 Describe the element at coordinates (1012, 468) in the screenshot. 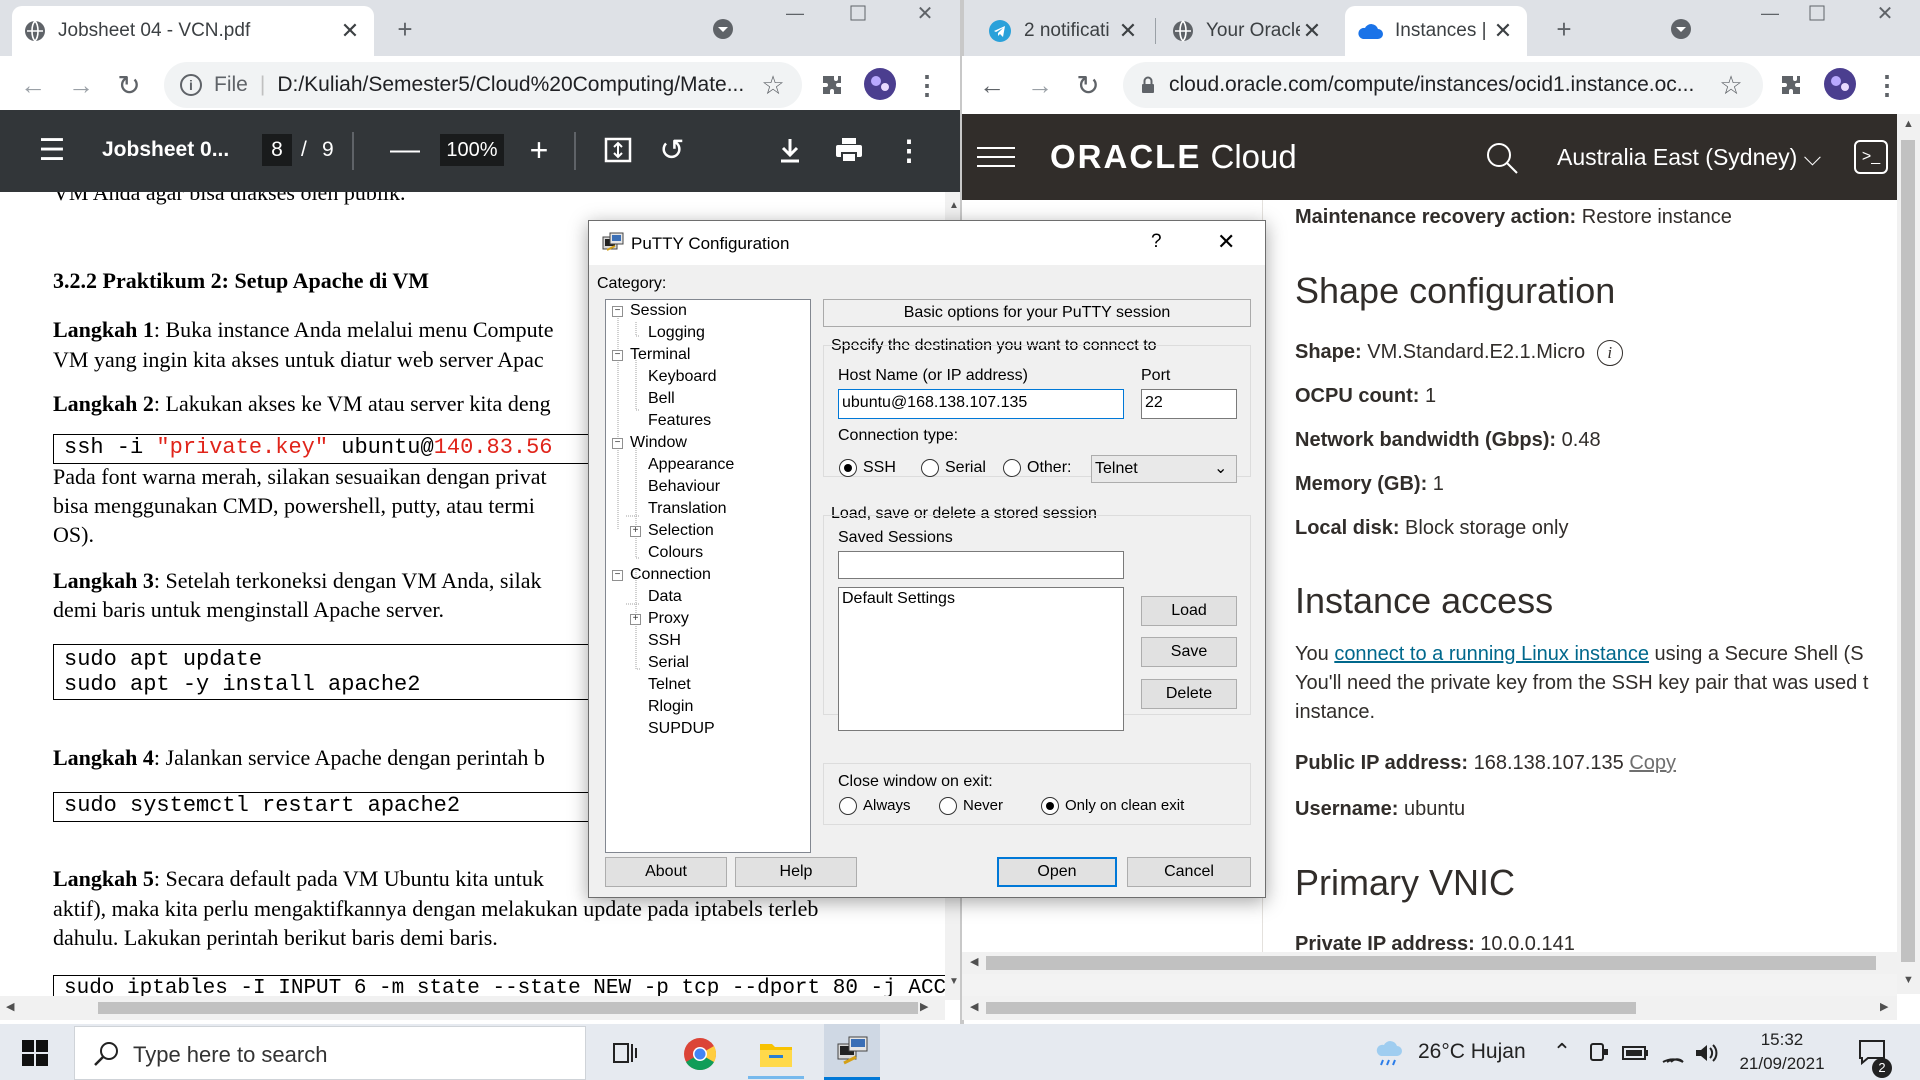

I see `radio-other` at that location.